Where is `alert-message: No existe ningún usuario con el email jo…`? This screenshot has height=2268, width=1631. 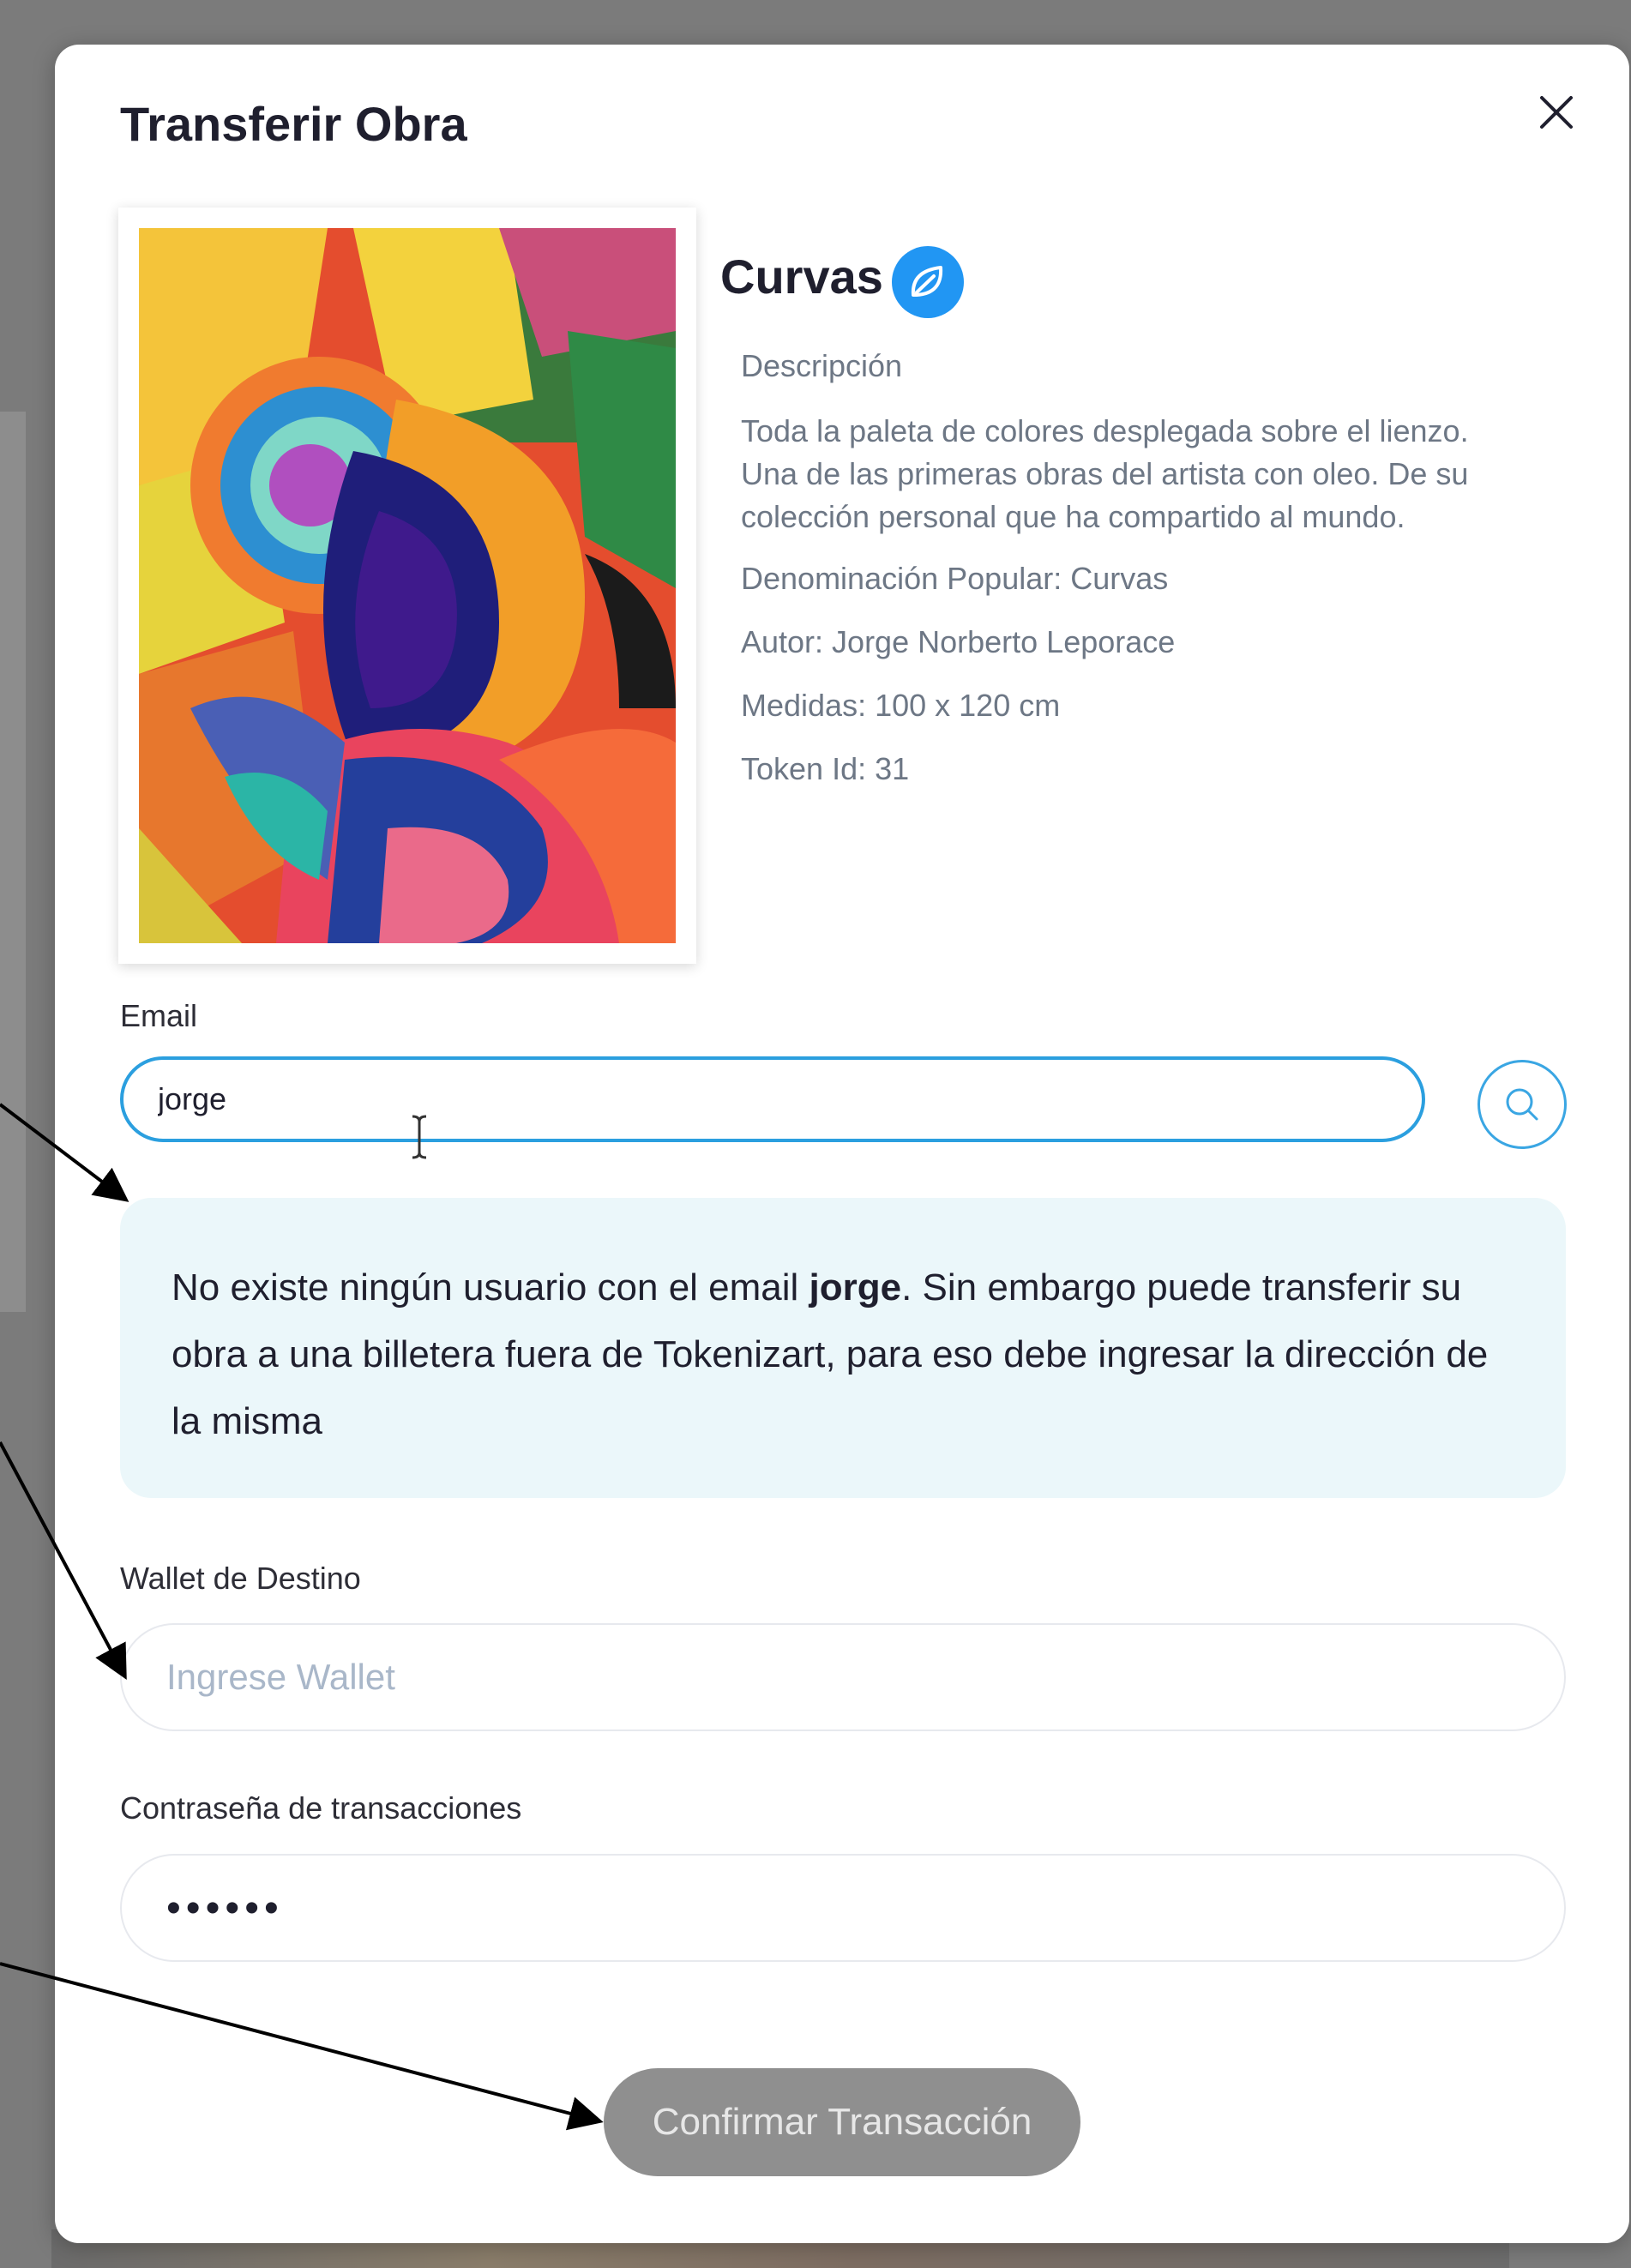 alert-message: No existe ningún usuario con el email jo… is located at coordinates (830, 1354).